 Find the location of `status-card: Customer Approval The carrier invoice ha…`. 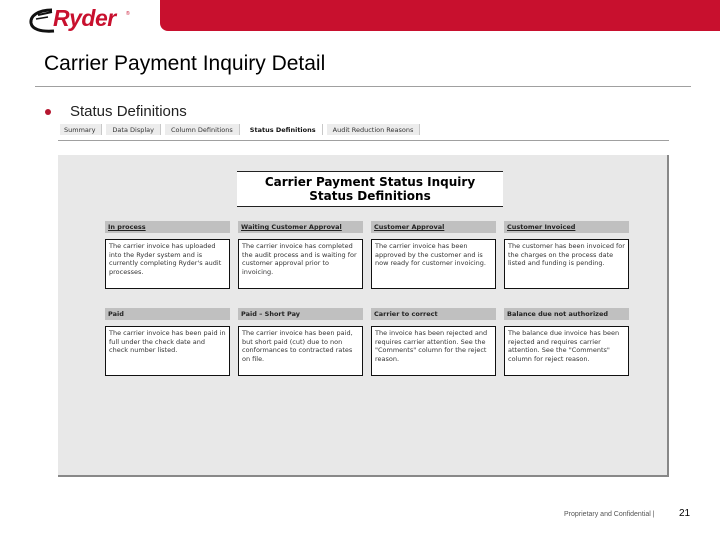

status-card: Customer Approval The carrier invoice ha… is located at coordinates (433, 255).